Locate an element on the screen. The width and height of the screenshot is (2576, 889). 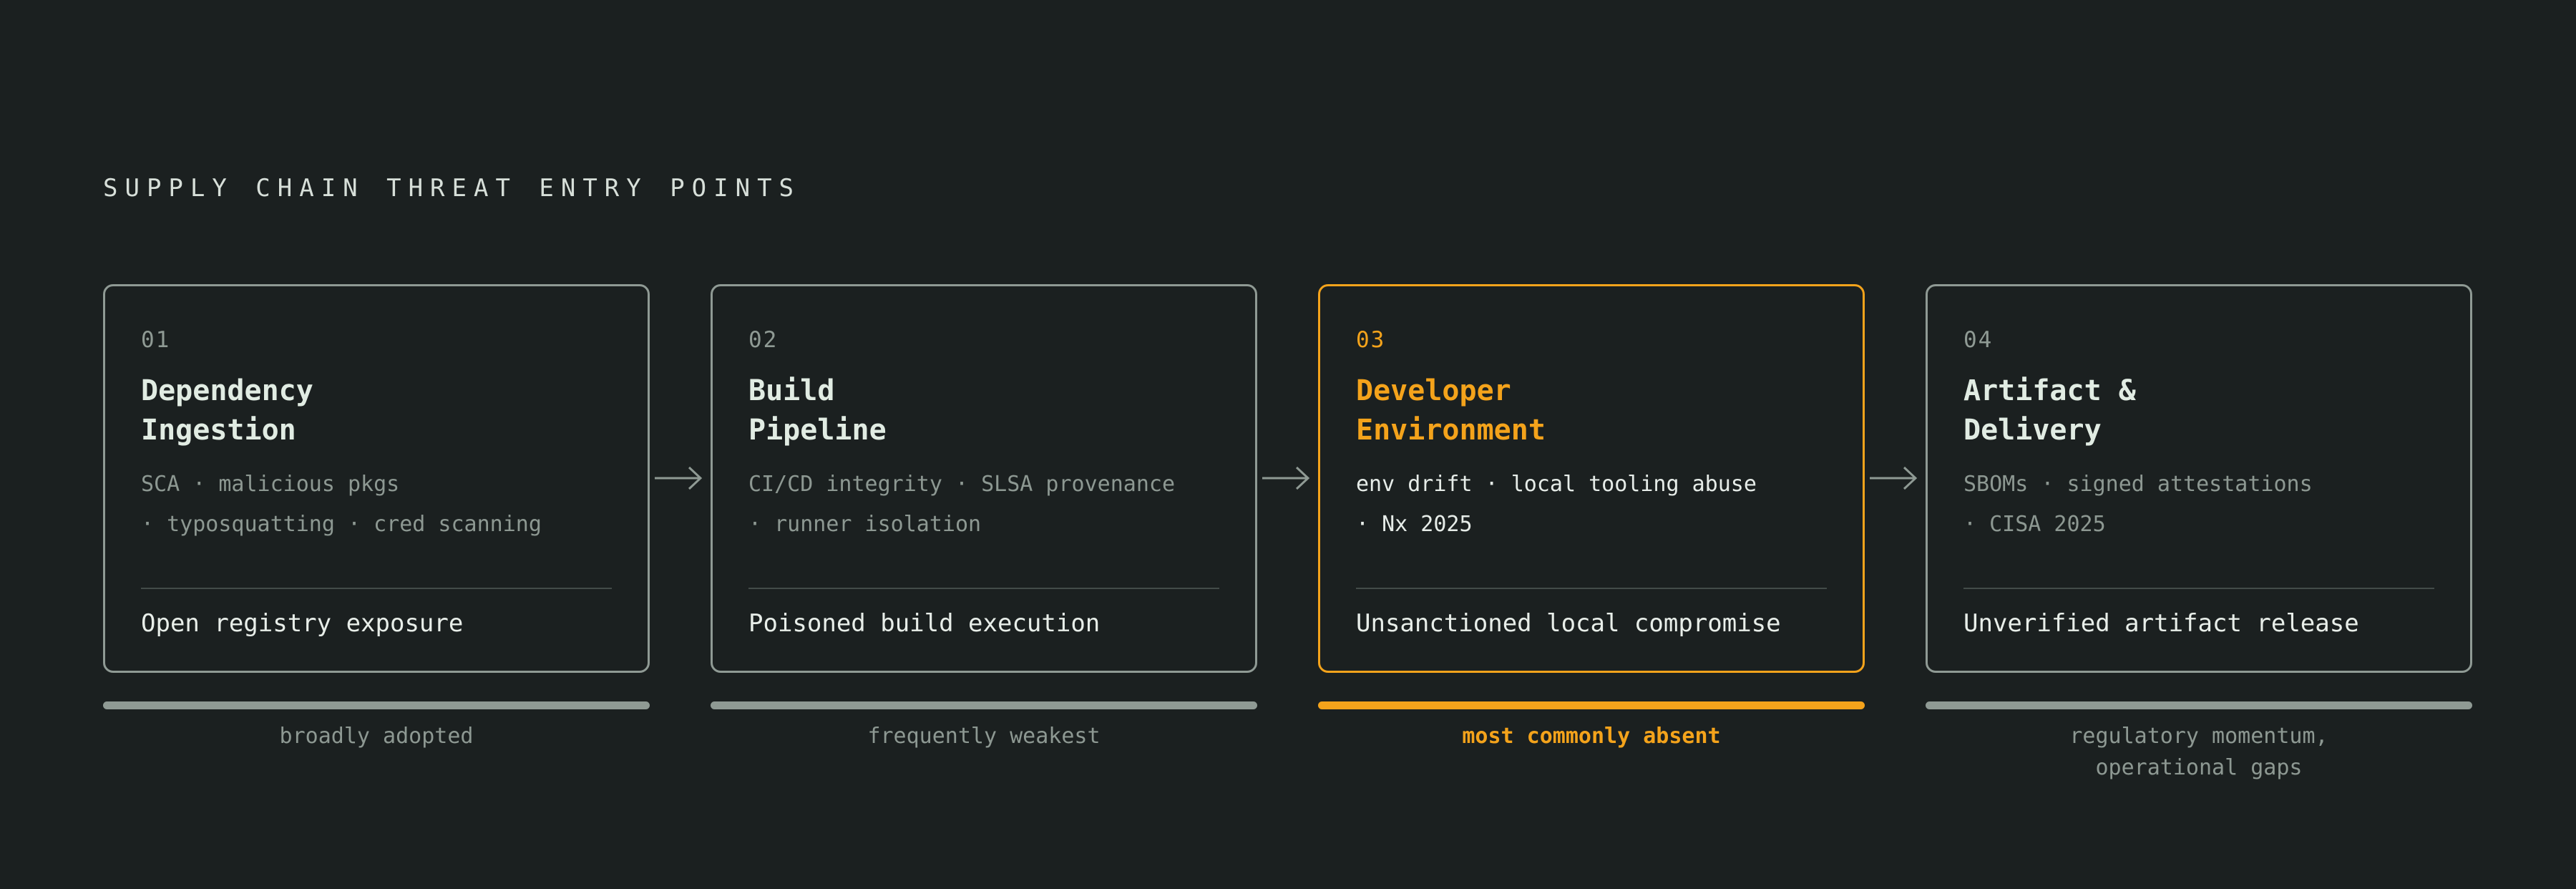
stage-number: 04 is located at coordinates (1978, 340).